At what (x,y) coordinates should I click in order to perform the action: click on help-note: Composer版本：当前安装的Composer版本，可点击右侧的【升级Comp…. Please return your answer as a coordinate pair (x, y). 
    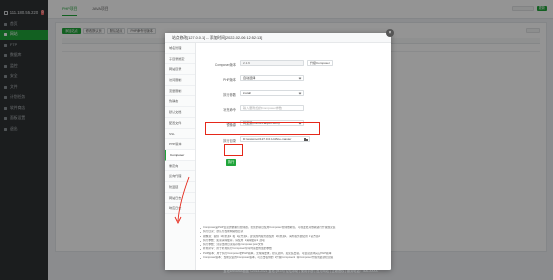
    Looking at the image, I should click on (294, 258).